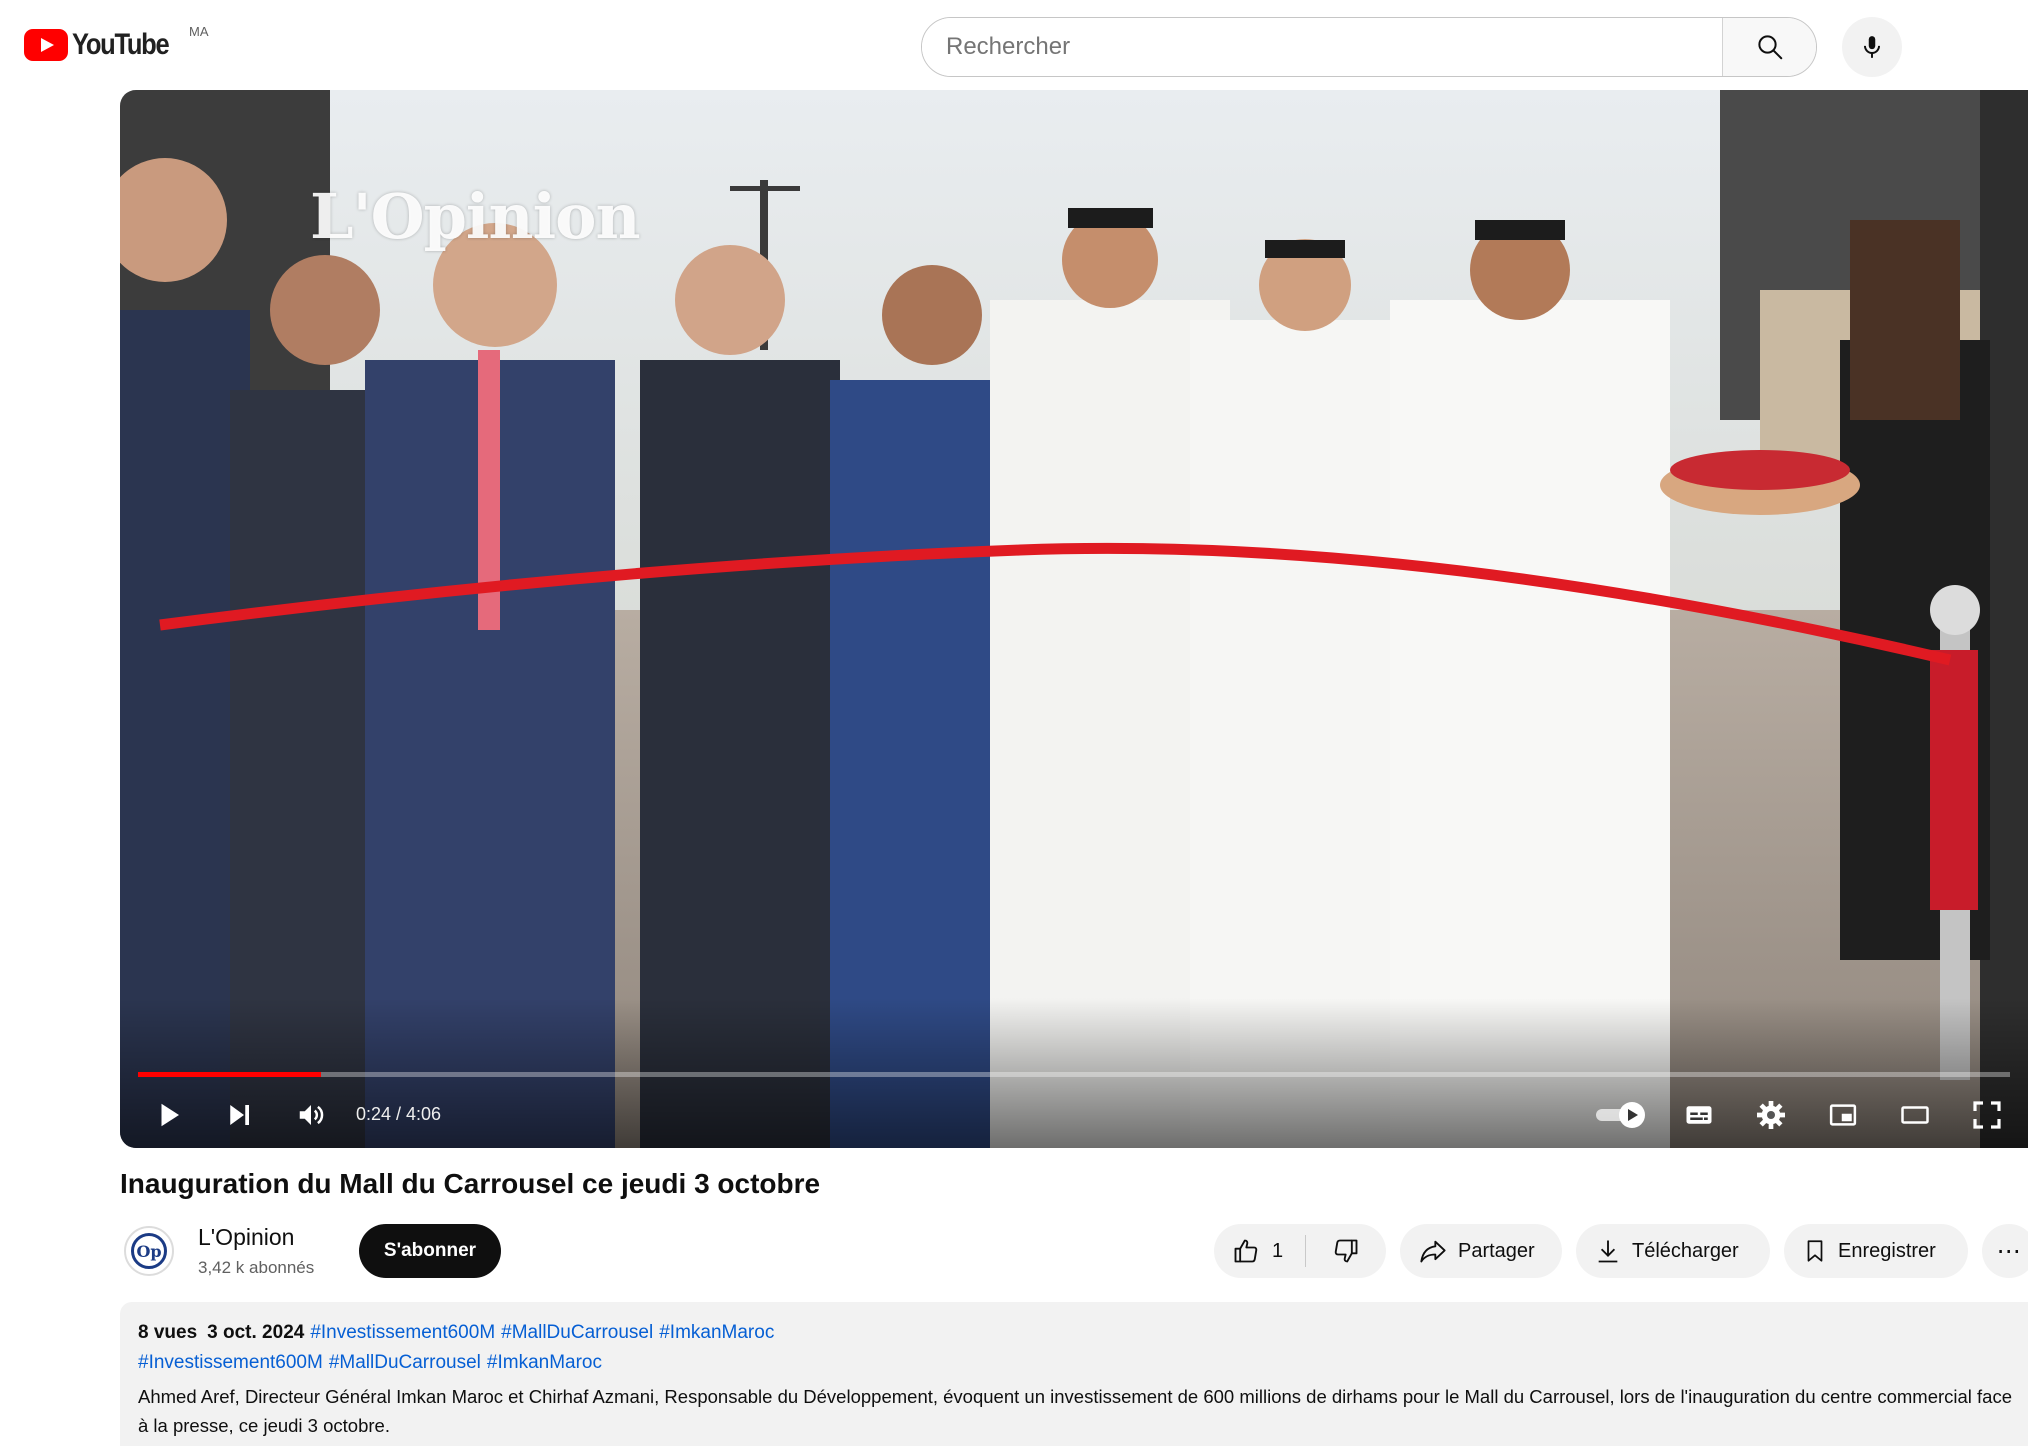  I want to click on theater-mode-icon, so click(1915, 1115).